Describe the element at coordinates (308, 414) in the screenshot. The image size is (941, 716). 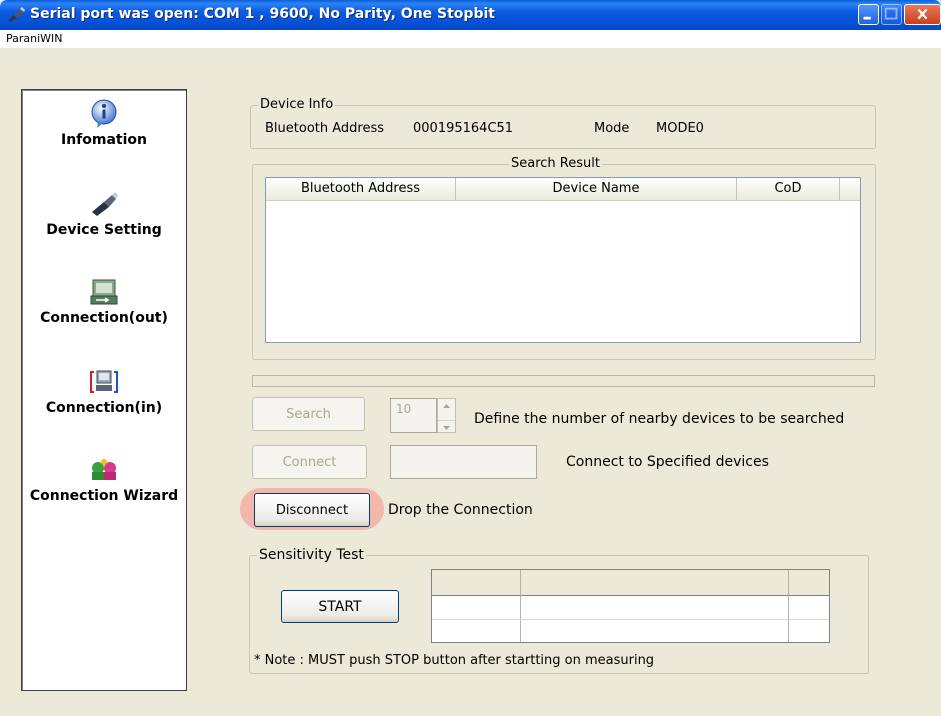
I see `search-button: Search` at that location.